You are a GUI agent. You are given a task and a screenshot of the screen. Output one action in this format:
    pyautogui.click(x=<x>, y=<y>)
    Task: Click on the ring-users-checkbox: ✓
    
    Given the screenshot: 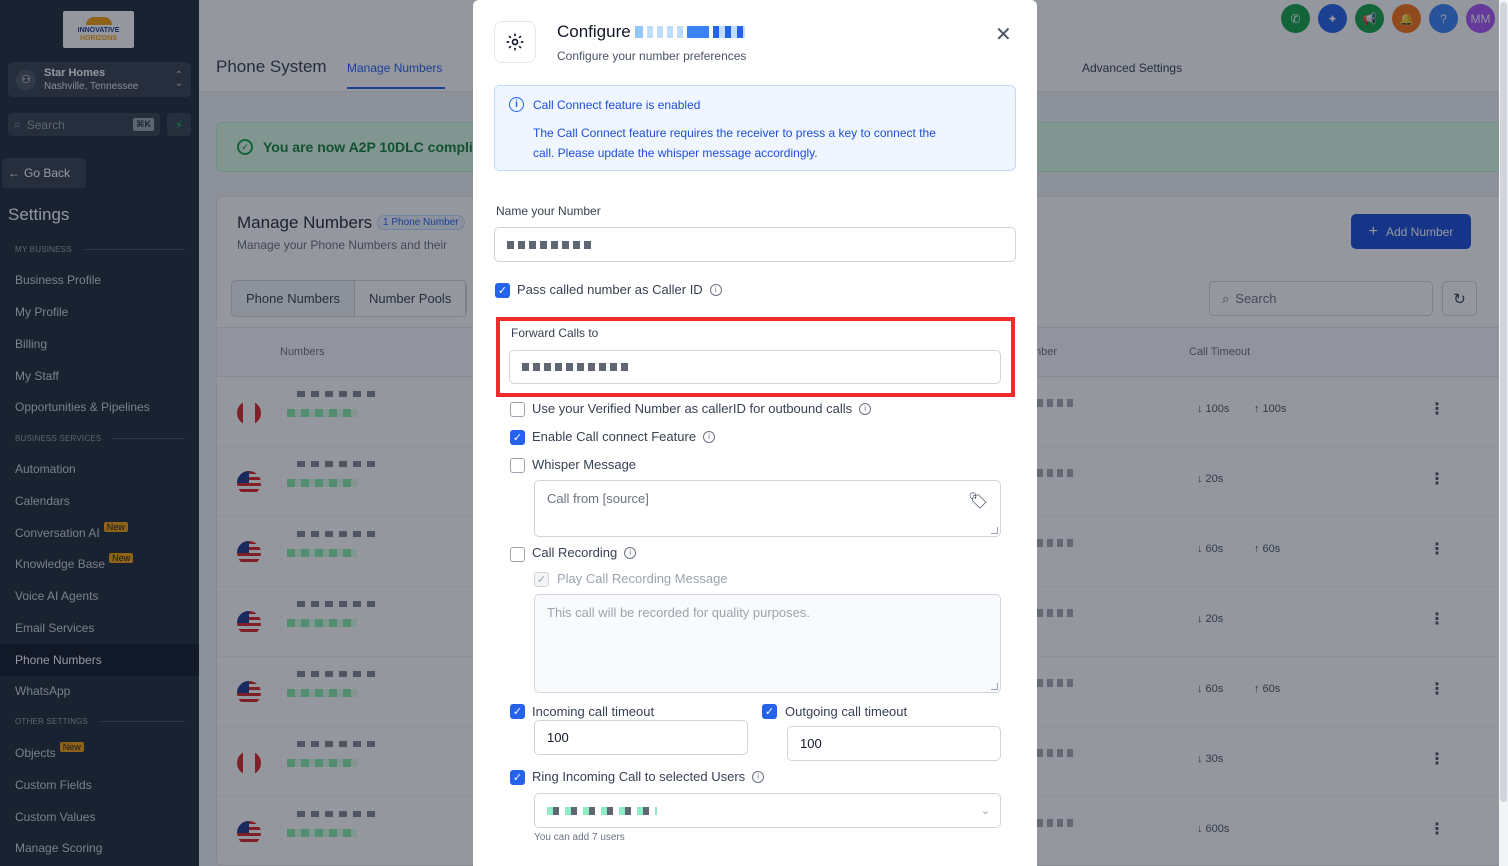 What is the action you would take?
    pyautogui.click(x=517, y=777)
    